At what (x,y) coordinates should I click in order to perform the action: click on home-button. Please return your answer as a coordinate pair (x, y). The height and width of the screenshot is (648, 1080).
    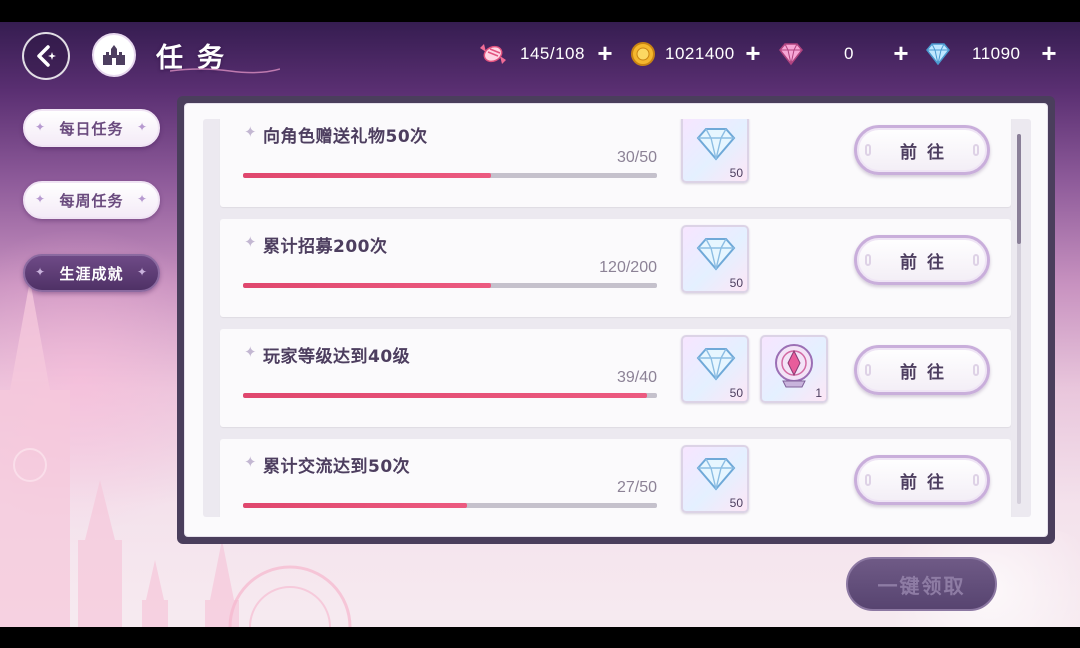
    Looking at the image, I should click on (114, 55).